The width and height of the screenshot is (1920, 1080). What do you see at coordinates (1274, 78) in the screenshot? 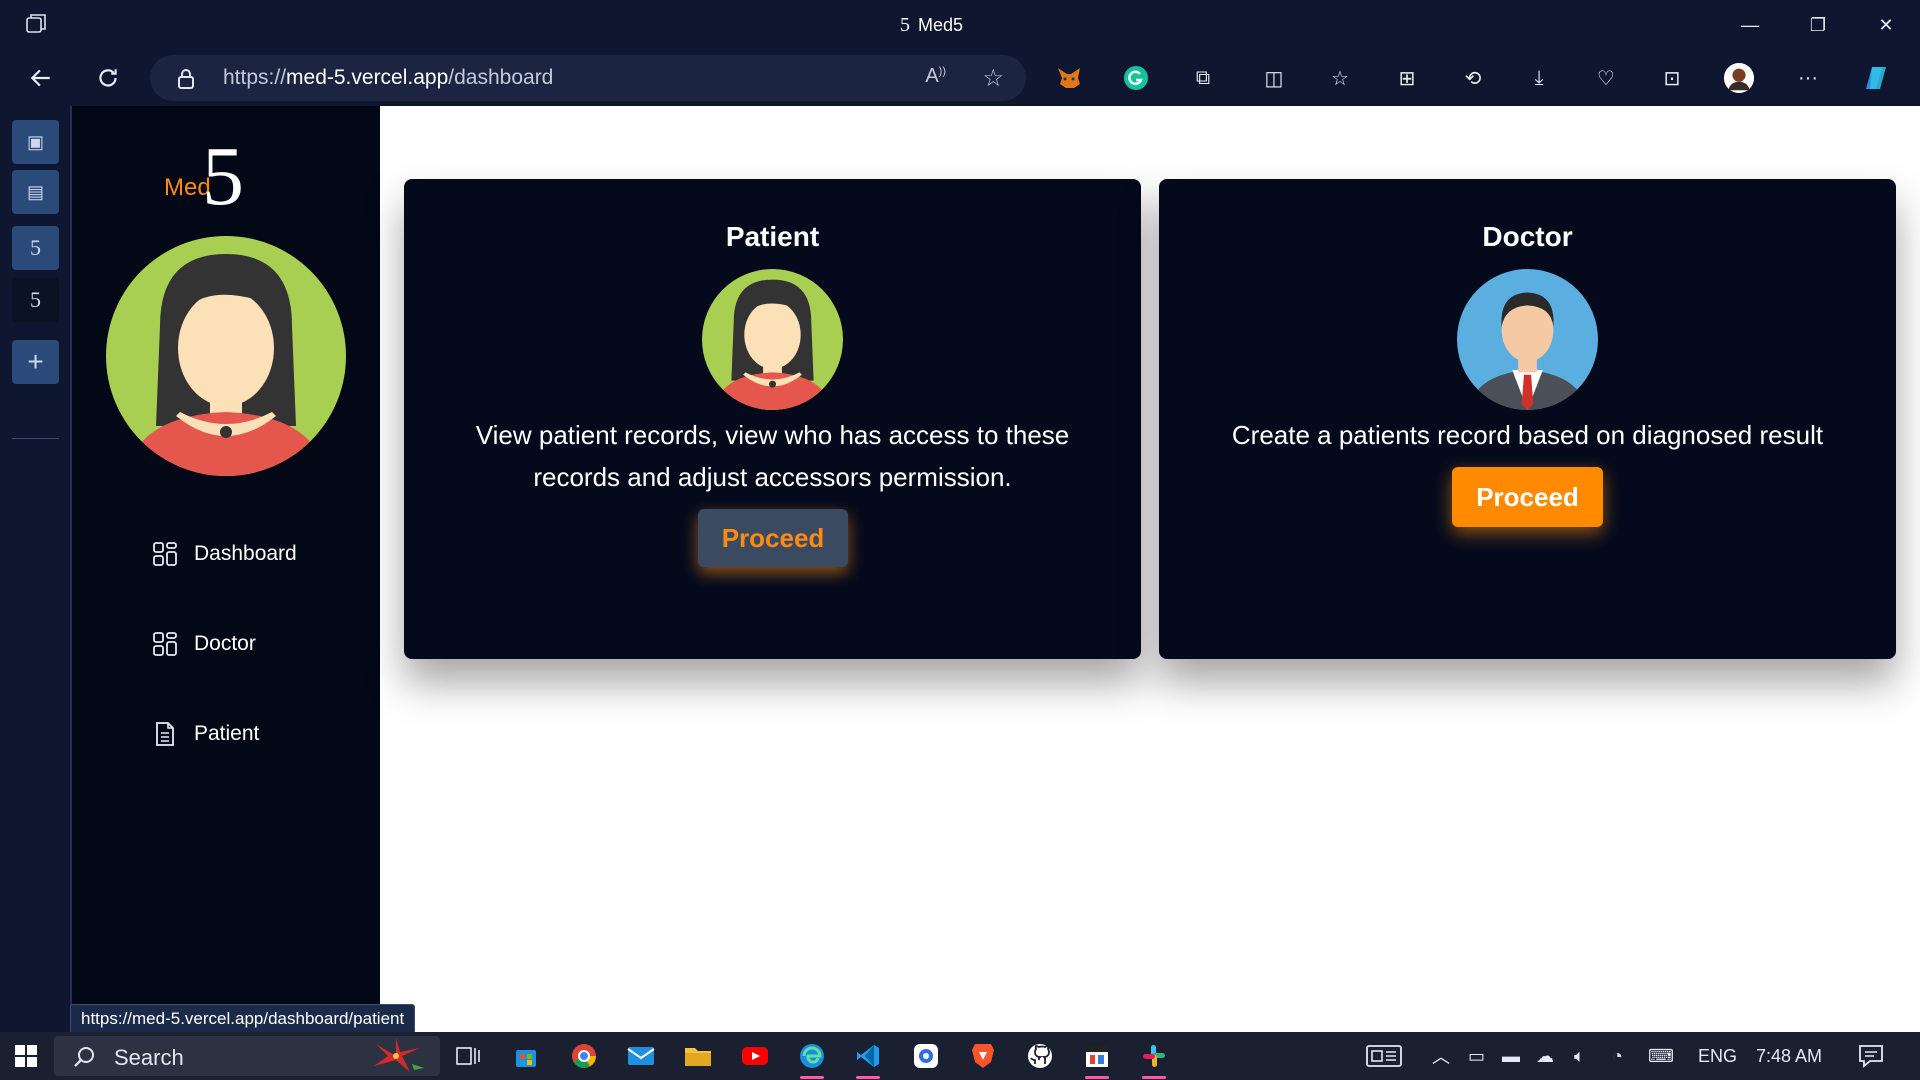
I see `split-screen-icon: ◫` at bounding box center [1274, 78].